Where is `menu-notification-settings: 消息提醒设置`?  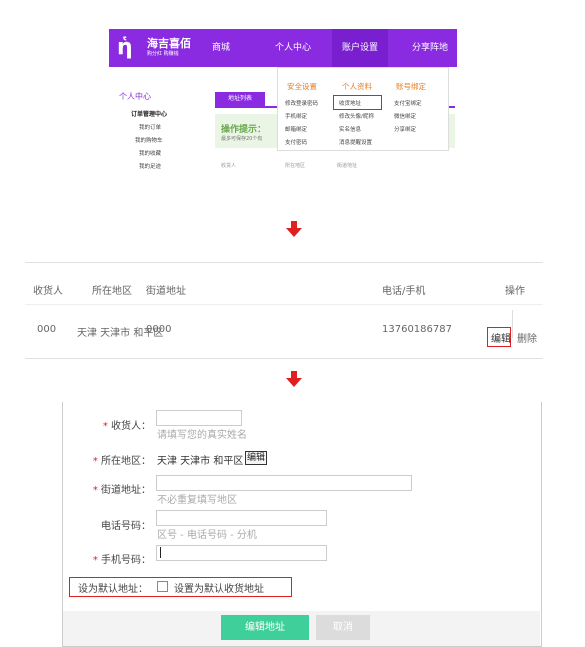 menu-notification-settings: 消息提醒设置 is located at coordinates (355, 142).